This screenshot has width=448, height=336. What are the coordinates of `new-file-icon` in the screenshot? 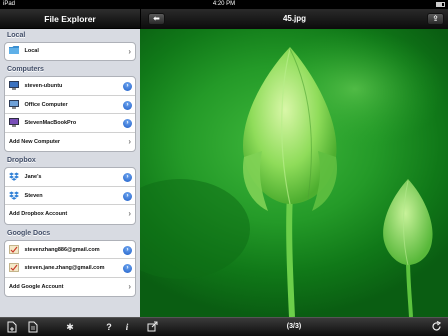 It's located at (12, 327).